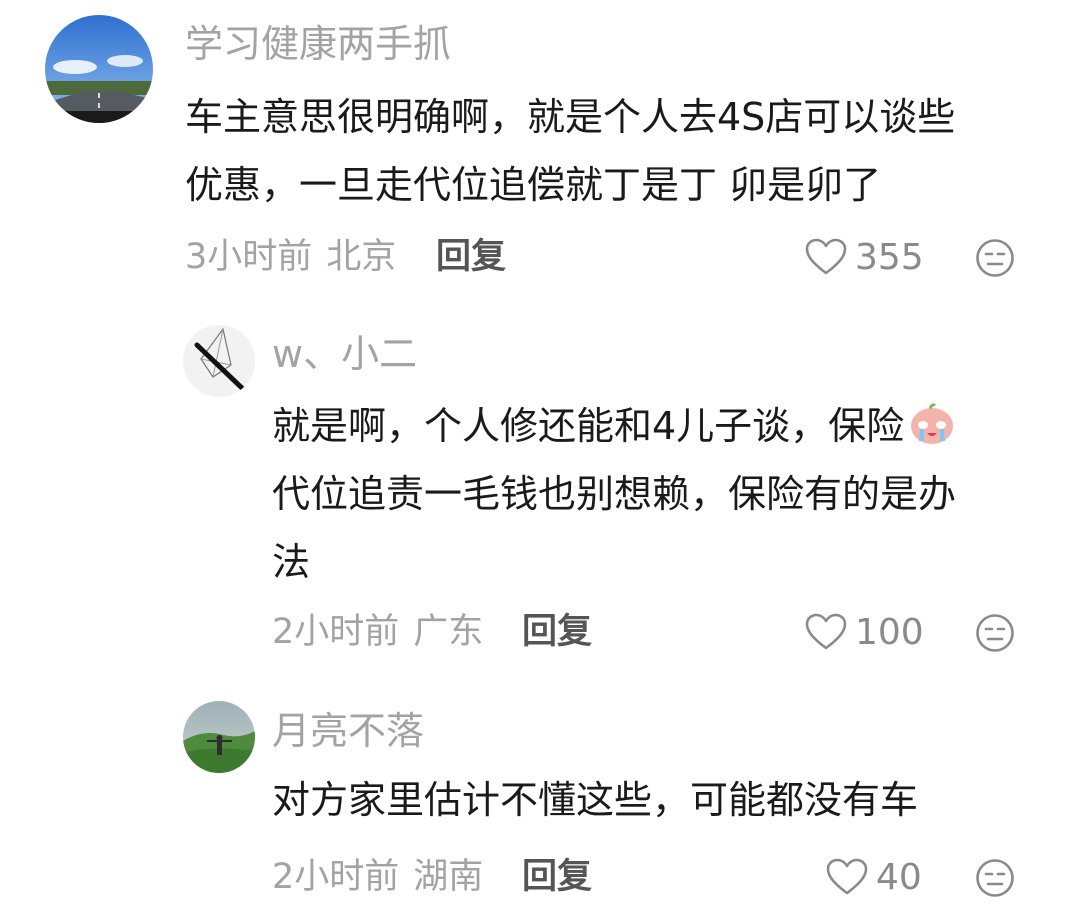 The height and width of the screenshot is (918, 1080). Describe the element at coordinates (899, 877) in the screenshot. I see `like-count: 40` at that location.